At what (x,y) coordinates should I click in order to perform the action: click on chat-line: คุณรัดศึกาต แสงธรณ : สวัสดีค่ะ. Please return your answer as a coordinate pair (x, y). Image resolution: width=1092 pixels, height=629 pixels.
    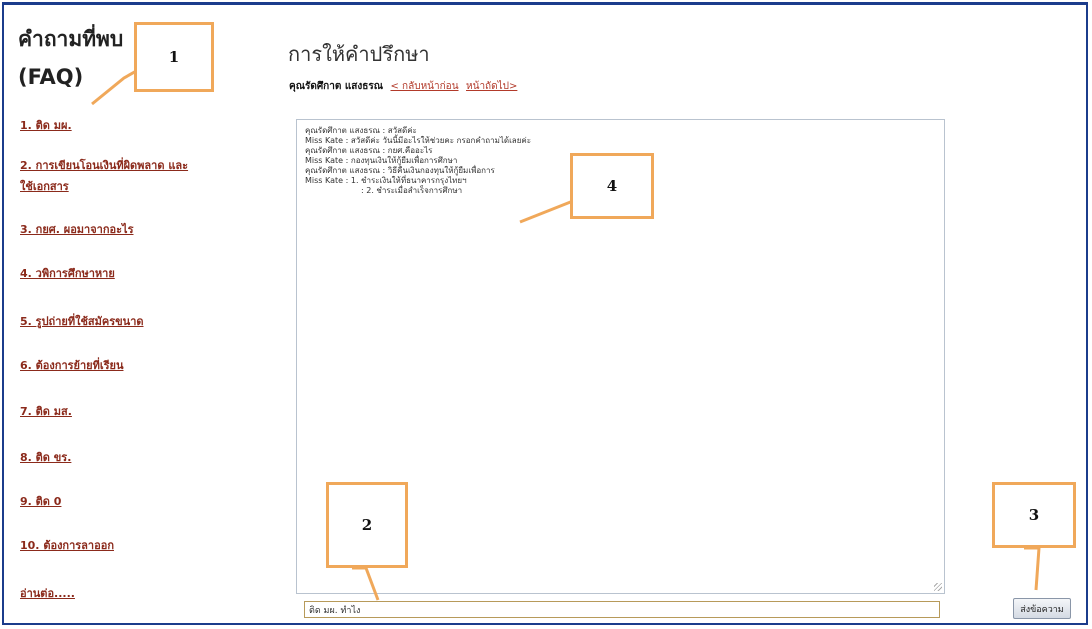
    Looking at the image, I should click on (361, 130).